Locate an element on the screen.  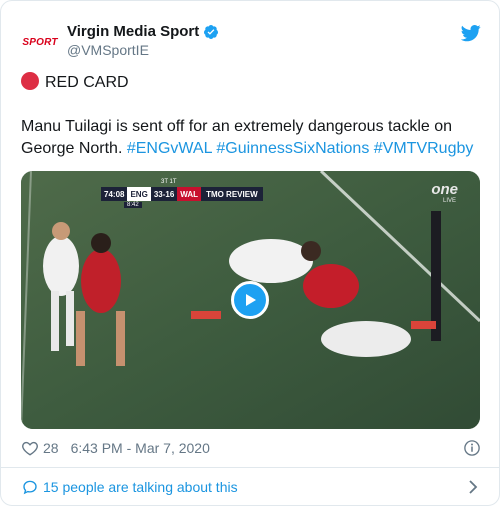
score: 33-16 is located at coordinates (164, 194).